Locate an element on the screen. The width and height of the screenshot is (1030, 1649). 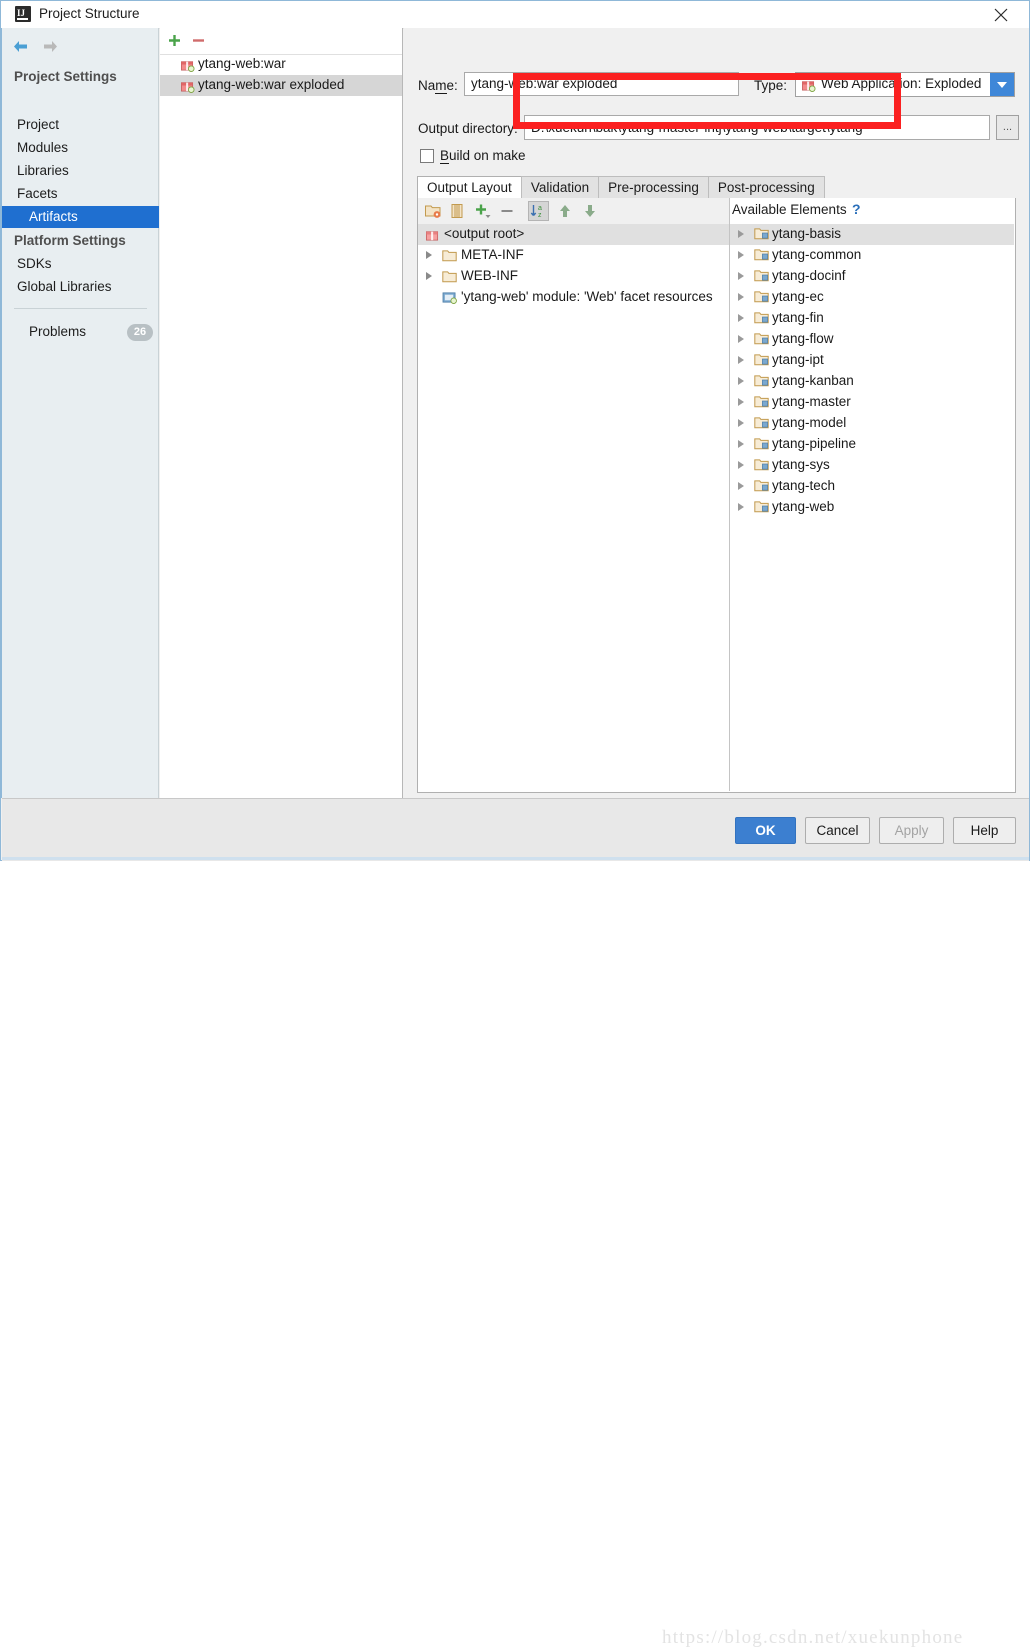
sidebar-item-sdks: SDKs is located at coordinates (34, 263).